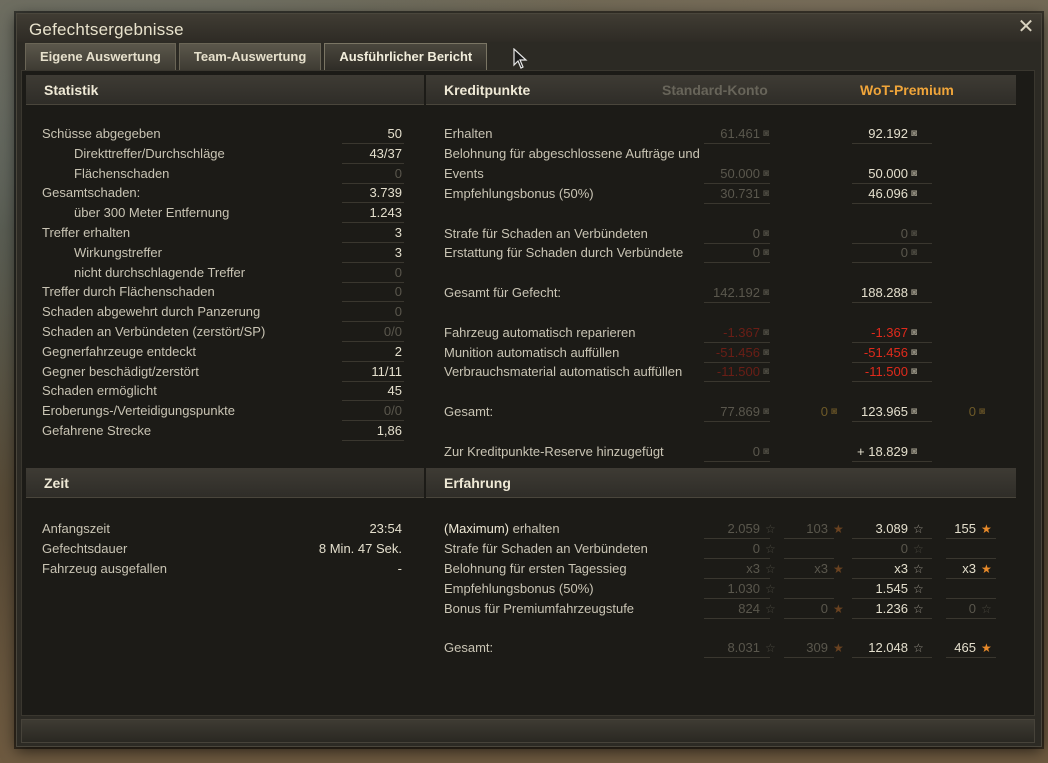  I want to click on stat-label: Schüsse abgegeben, so click(101, 133).